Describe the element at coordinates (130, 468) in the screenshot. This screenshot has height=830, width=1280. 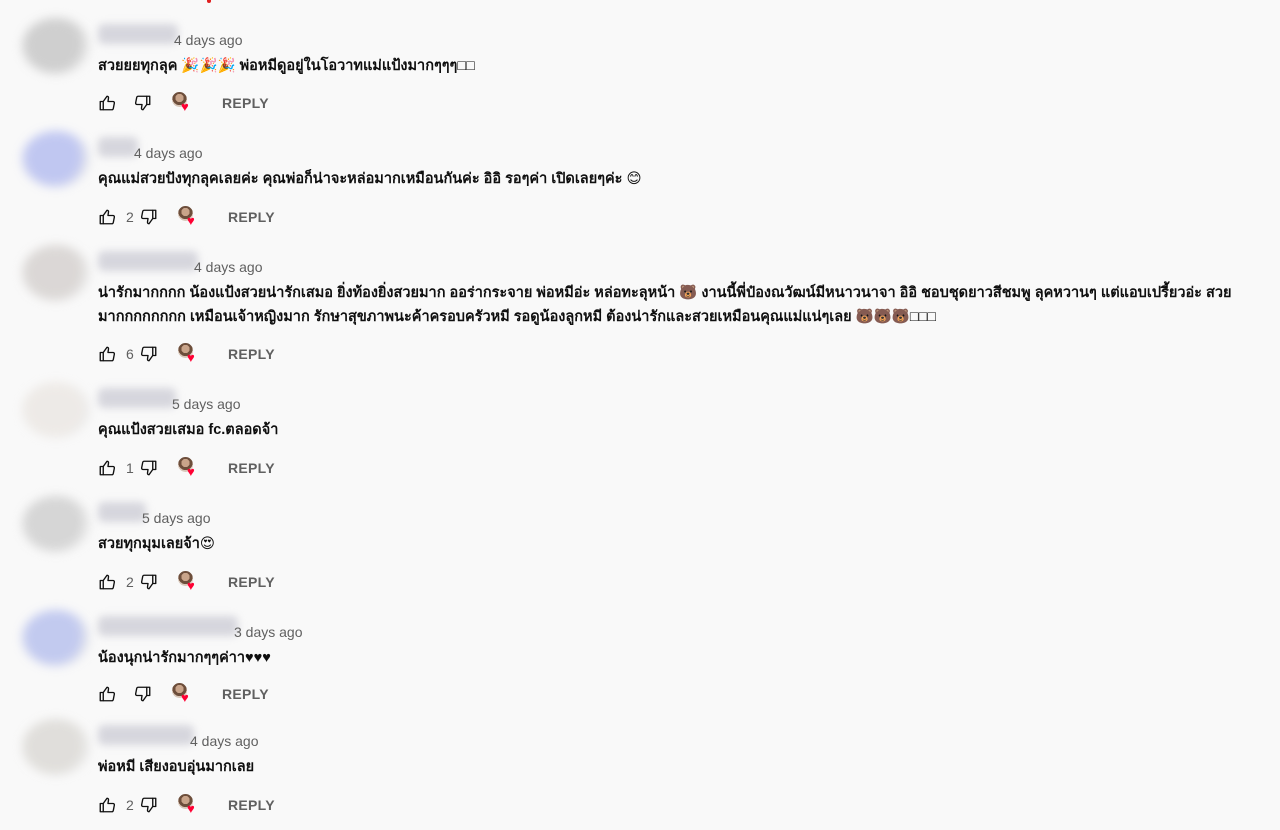
I see `like-count: 1` at that location.